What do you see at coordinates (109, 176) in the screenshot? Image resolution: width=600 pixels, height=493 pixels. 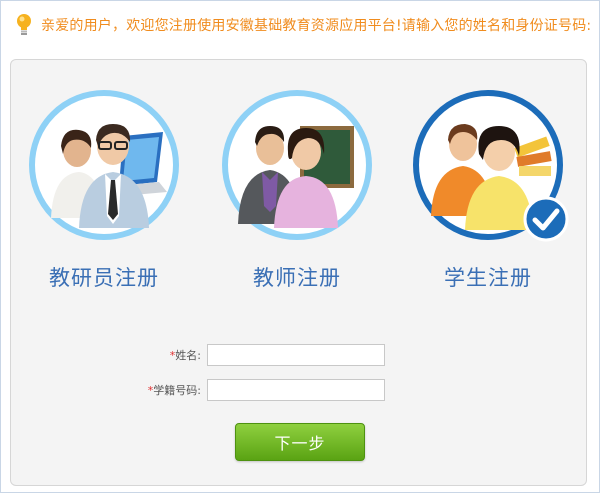 I see `researchers-group-icon` at bounding box center [109, 176].